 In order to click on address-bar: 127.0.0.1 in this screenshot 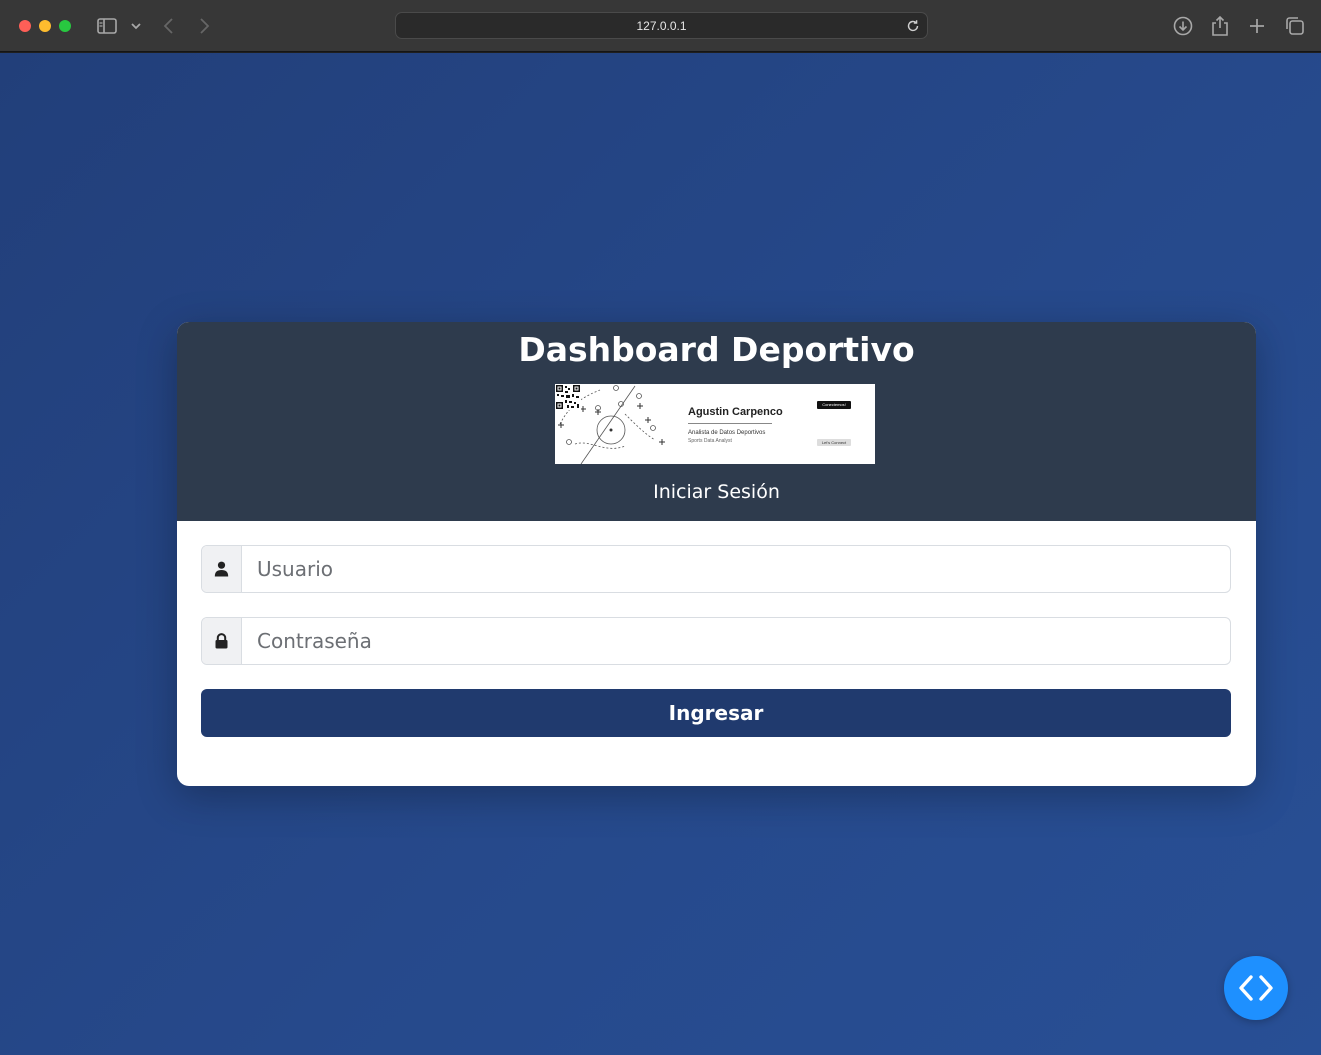, I will do `click(661, 25)`.